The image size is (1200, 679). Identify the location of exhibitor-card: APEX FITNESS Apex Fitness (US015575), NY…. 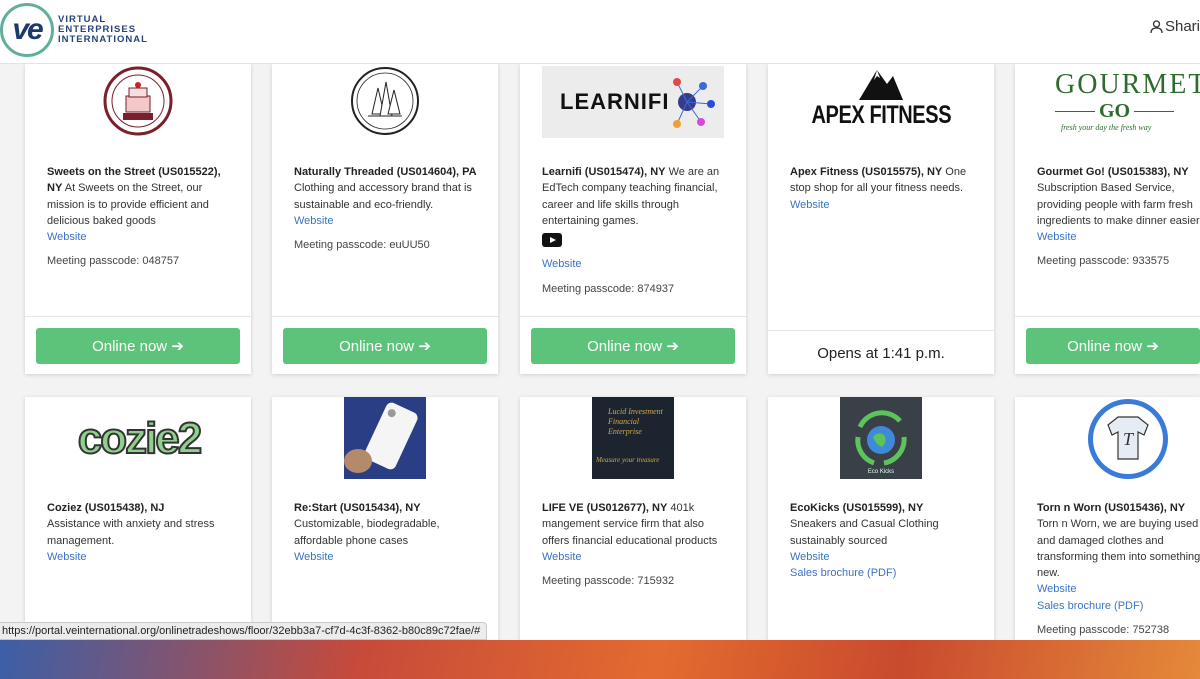
(881, 219).